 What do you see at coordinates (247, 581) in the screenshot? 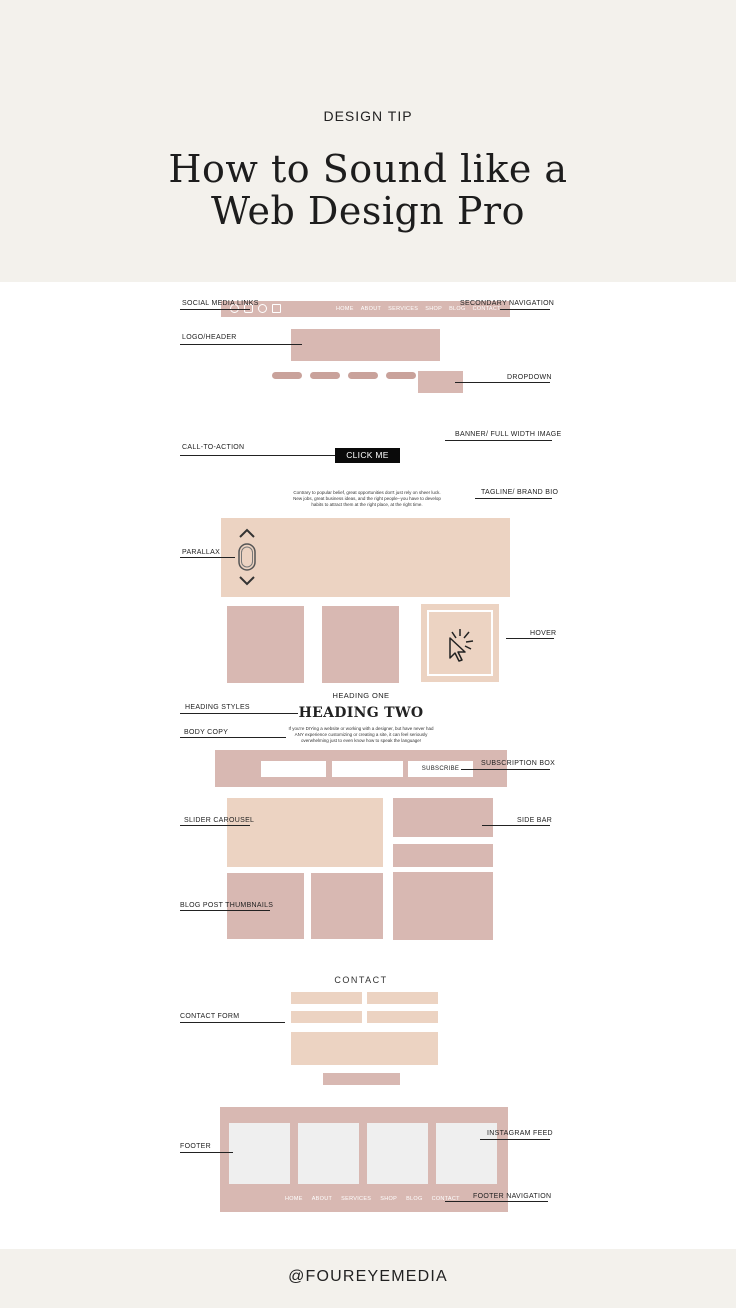
I see `chevron-down-icon` at bounding box center [247, 581].